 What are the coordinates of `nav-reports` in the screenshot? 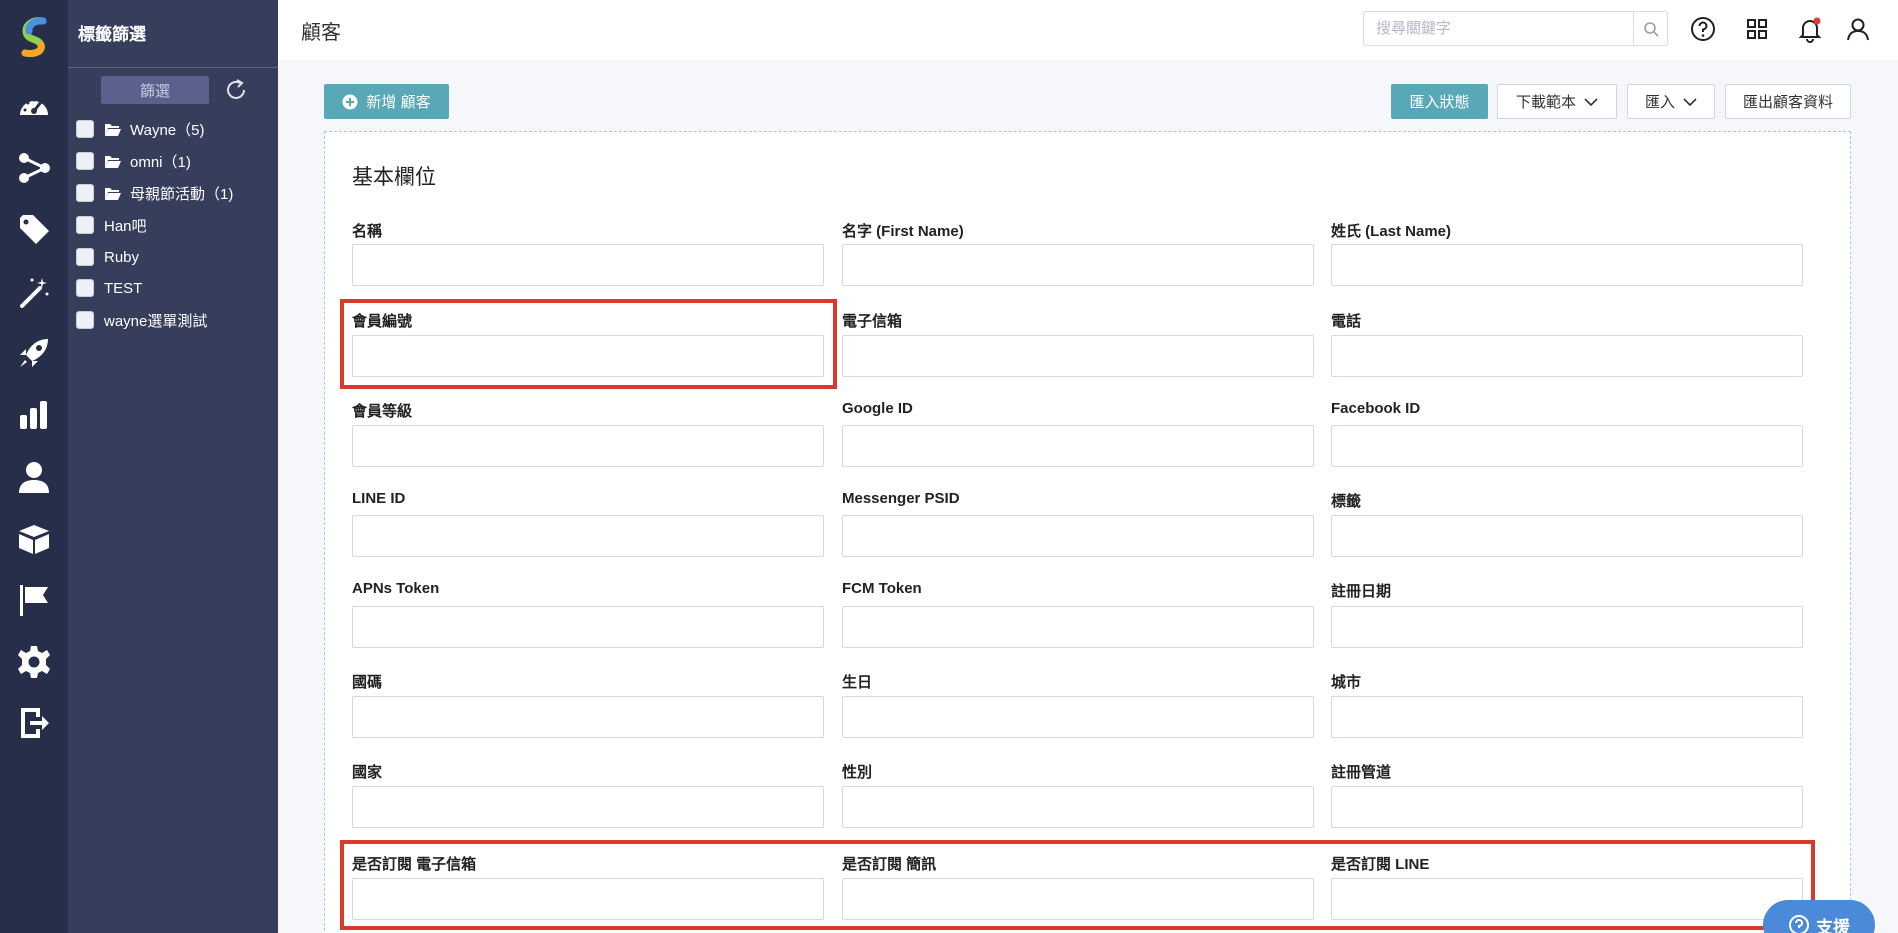 It's located at (34, 600).